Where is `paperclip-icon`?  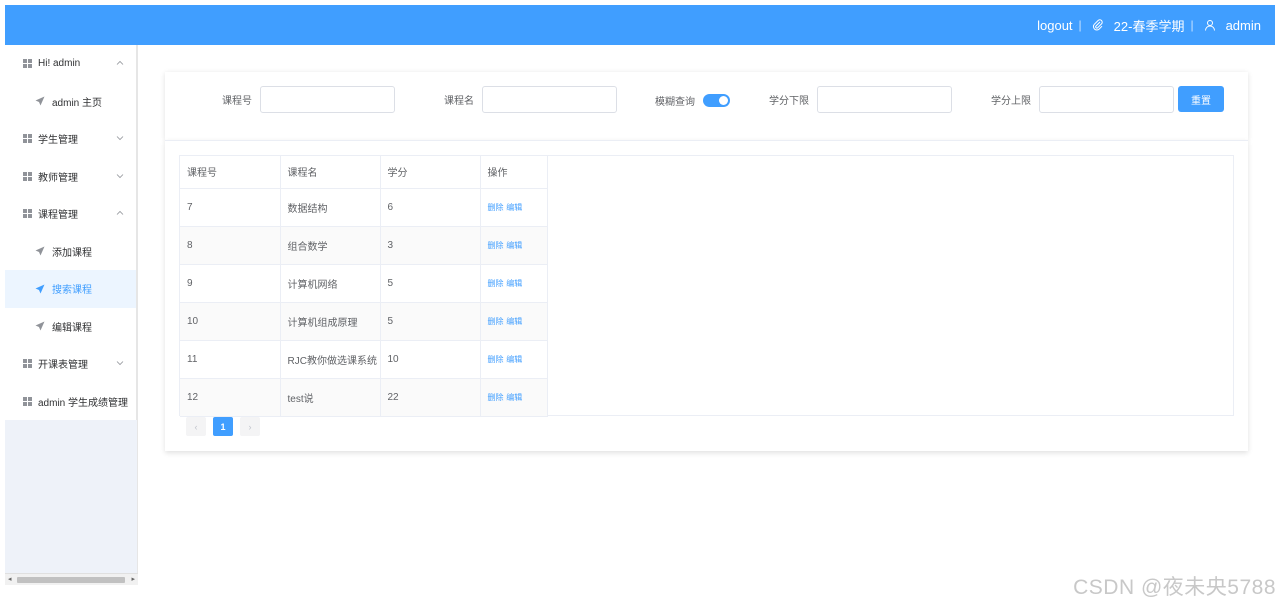 paperclip-icon is located at coordinates (1097, 25).